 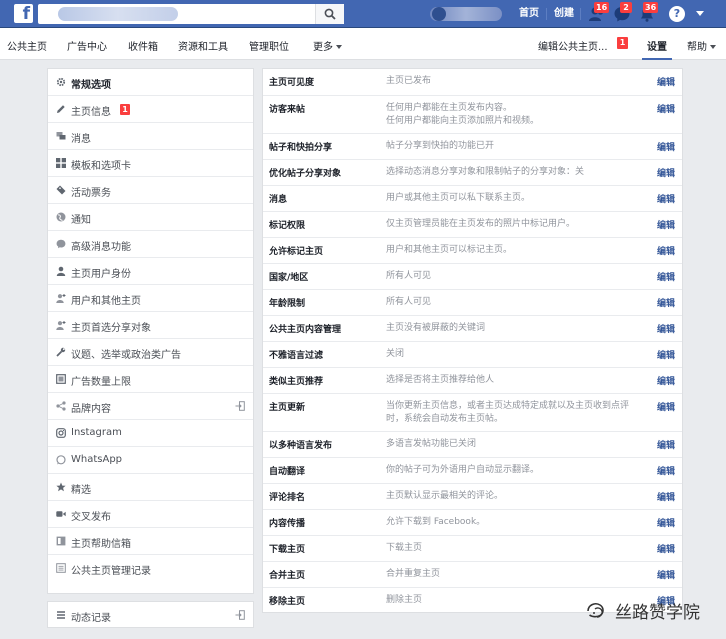 I want to click on inbox-icon, so click(x=61, y=541).